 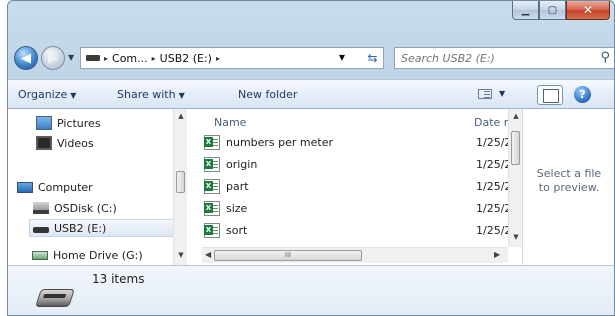 I want to click on caption-buttons: ▁ ▢ ✕, so click(x=561, y=10).